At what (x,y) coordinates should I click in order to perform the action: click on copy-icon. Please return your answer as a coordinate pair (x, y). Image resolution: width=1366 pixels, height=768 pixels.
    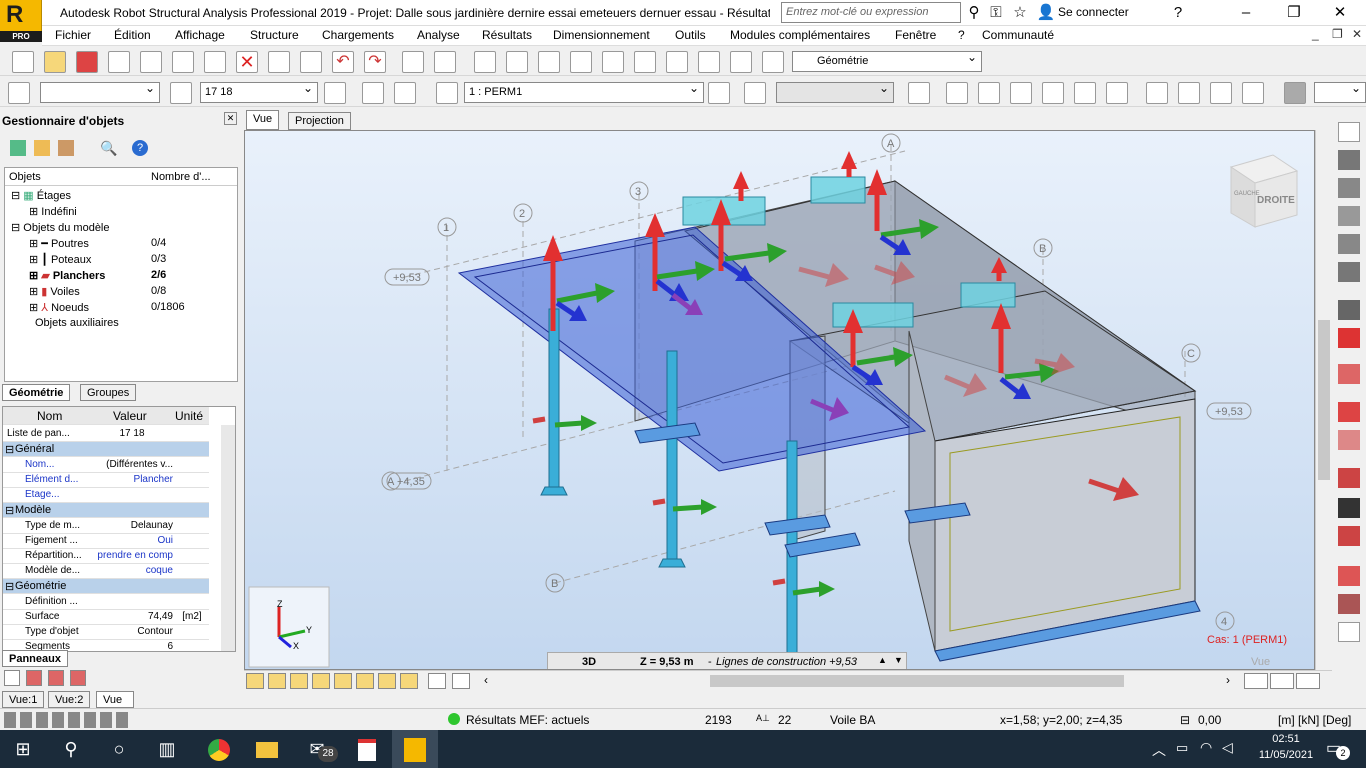
    Looking at the image, I should click on (279, 62).